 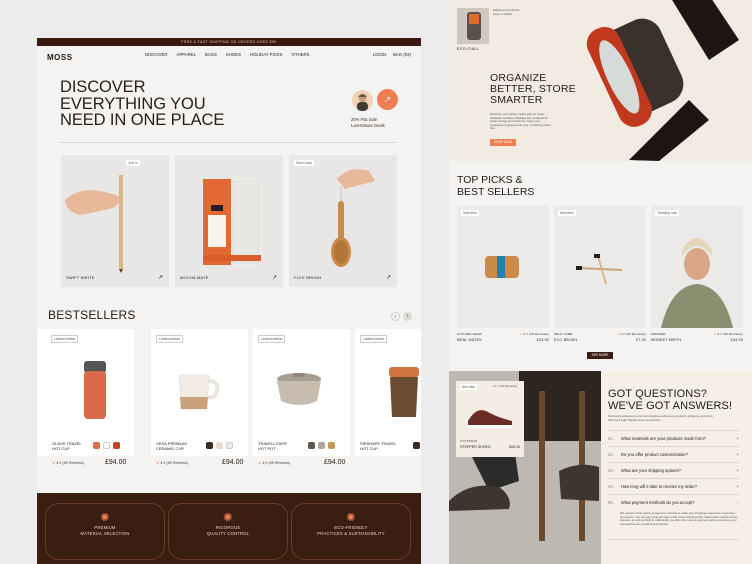 I want to click on nav-holiday-picks: HOLIDAY PICKS, so click(x=266, y=54).